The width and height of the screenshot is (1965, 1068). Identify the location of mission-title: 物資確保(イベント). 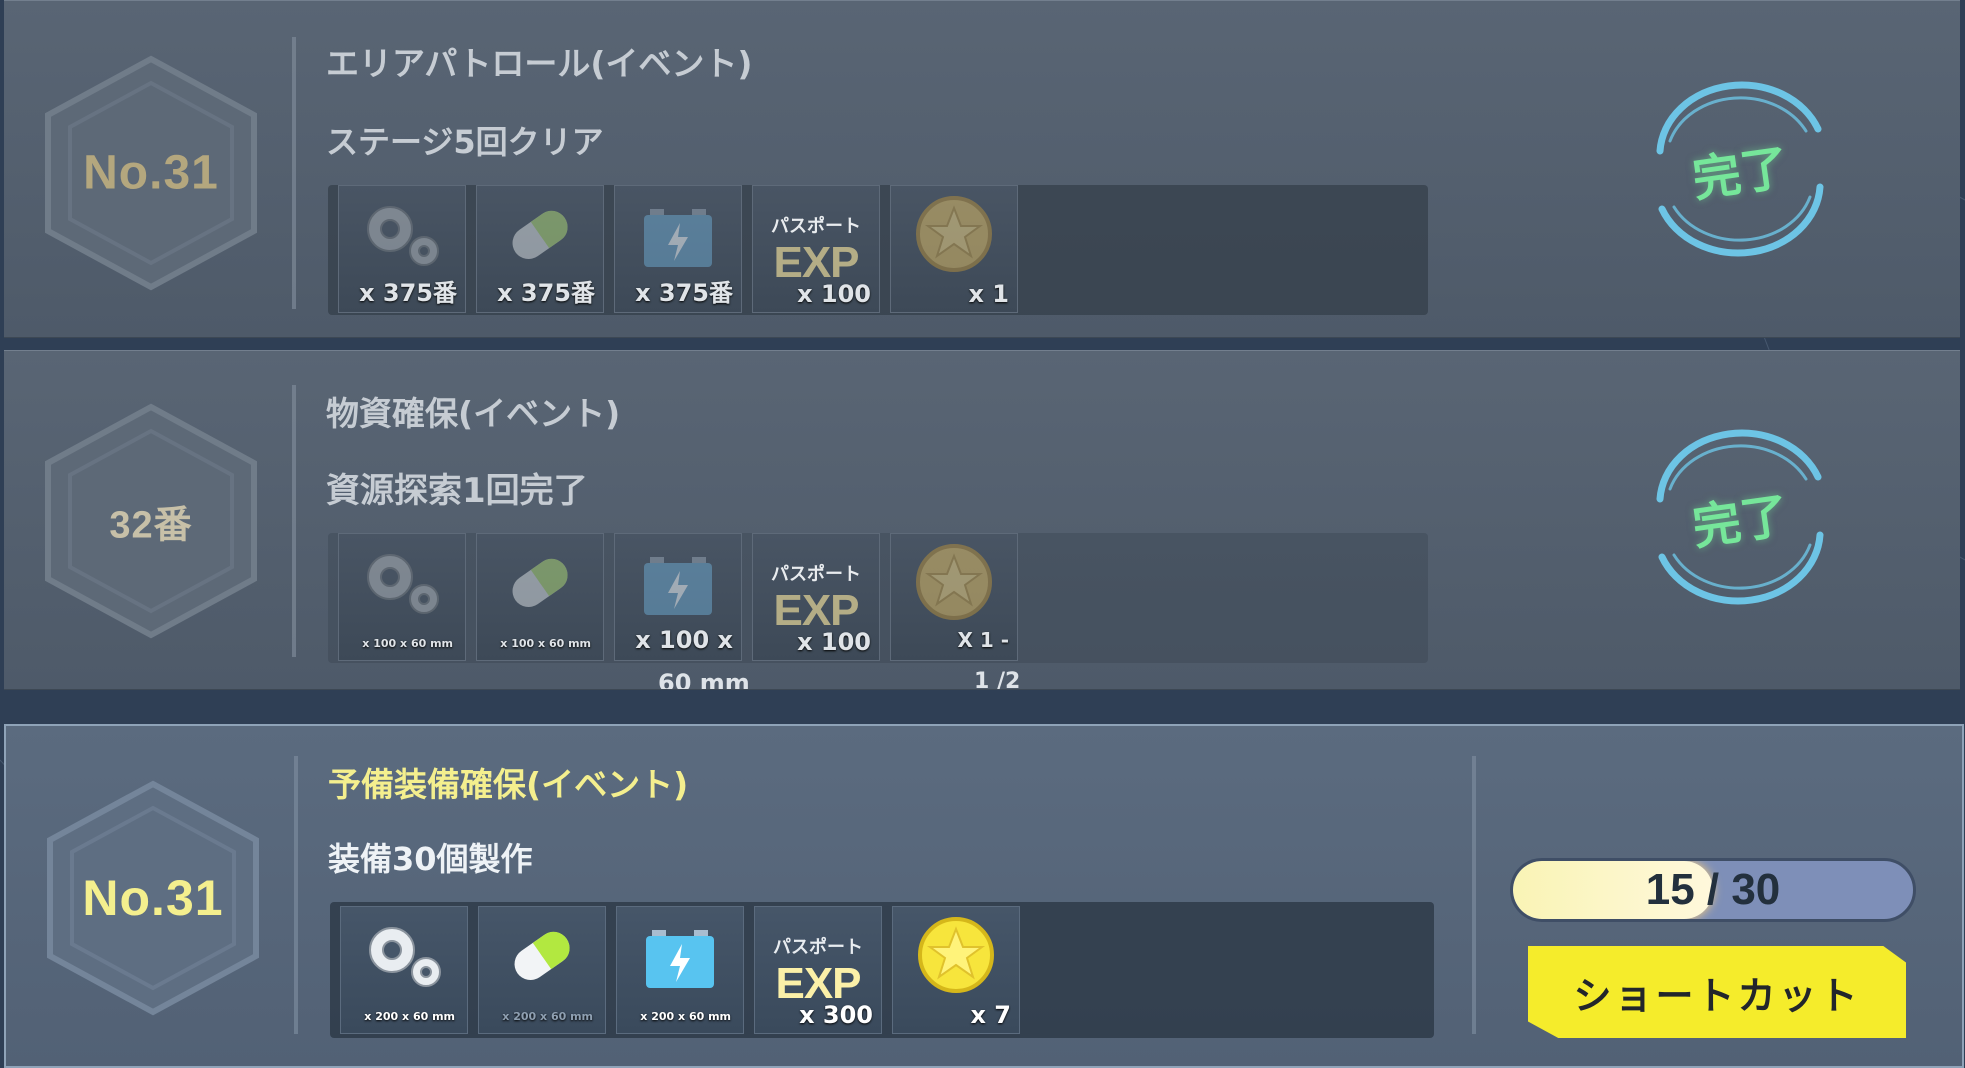
(473, 413).